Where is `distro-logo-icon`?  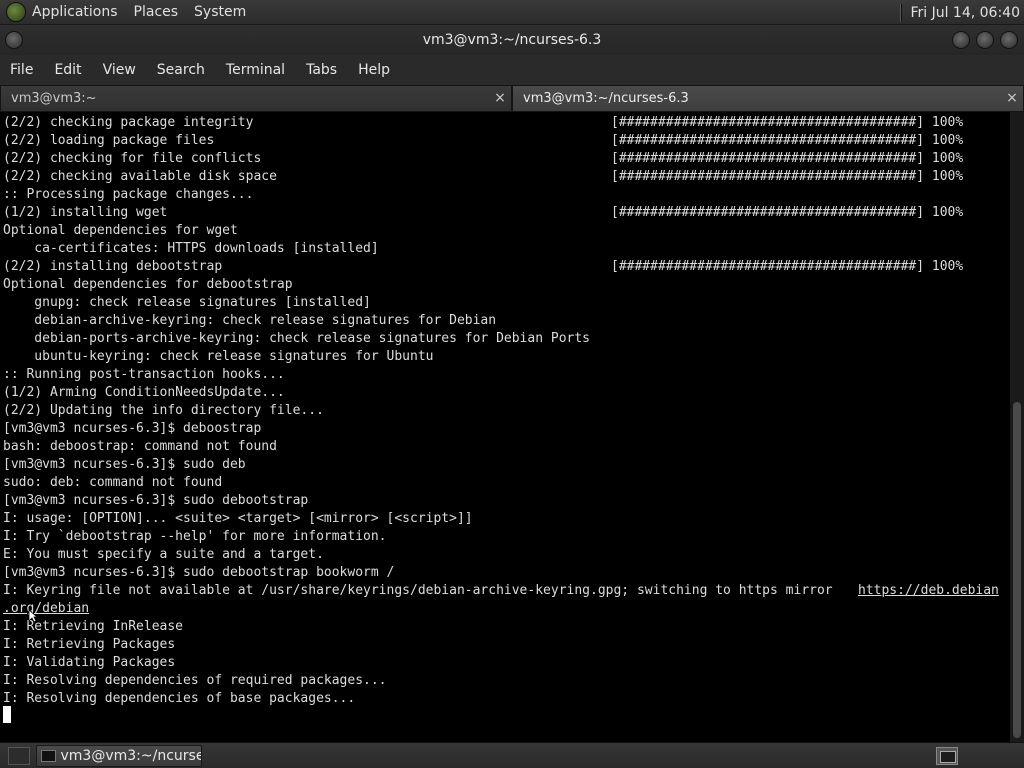
distro-logo-icon is located at coordinates (16, 12).